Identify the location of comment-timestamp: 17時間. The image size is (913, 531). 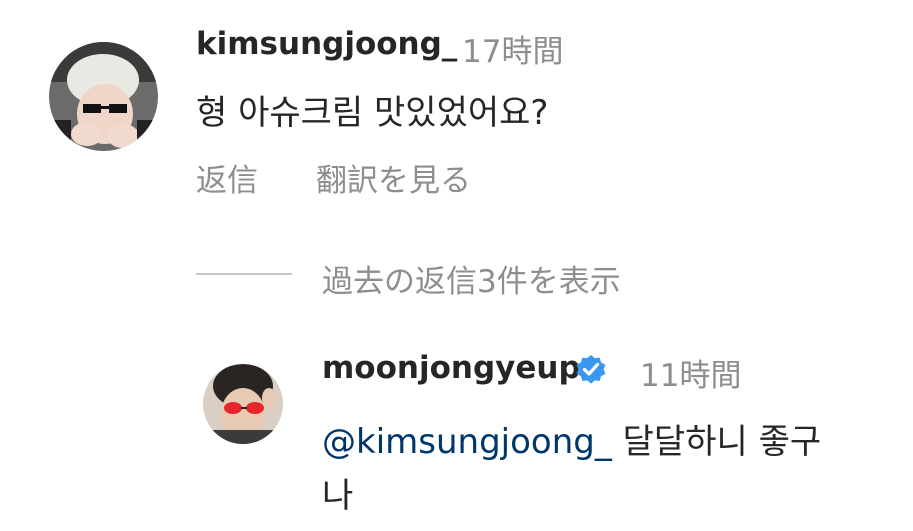
(513, 52).